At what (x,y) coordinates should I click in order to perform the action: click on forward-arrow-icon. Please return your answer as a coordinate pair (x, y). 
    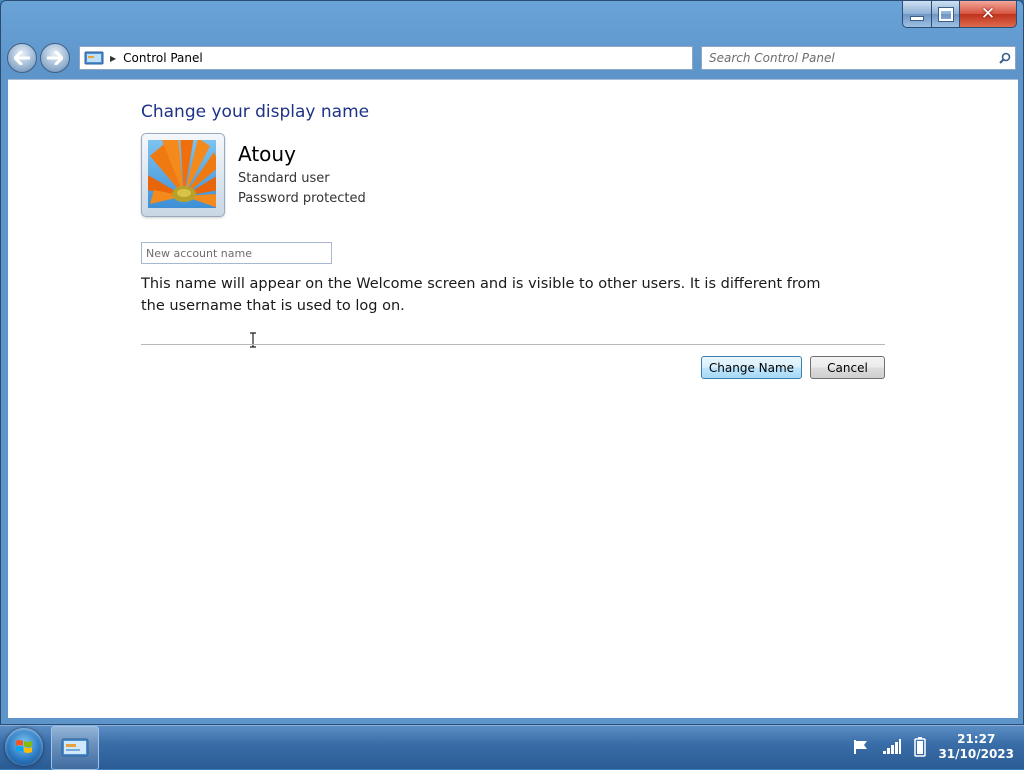
    Looking at the image, I should click on (55, 58).